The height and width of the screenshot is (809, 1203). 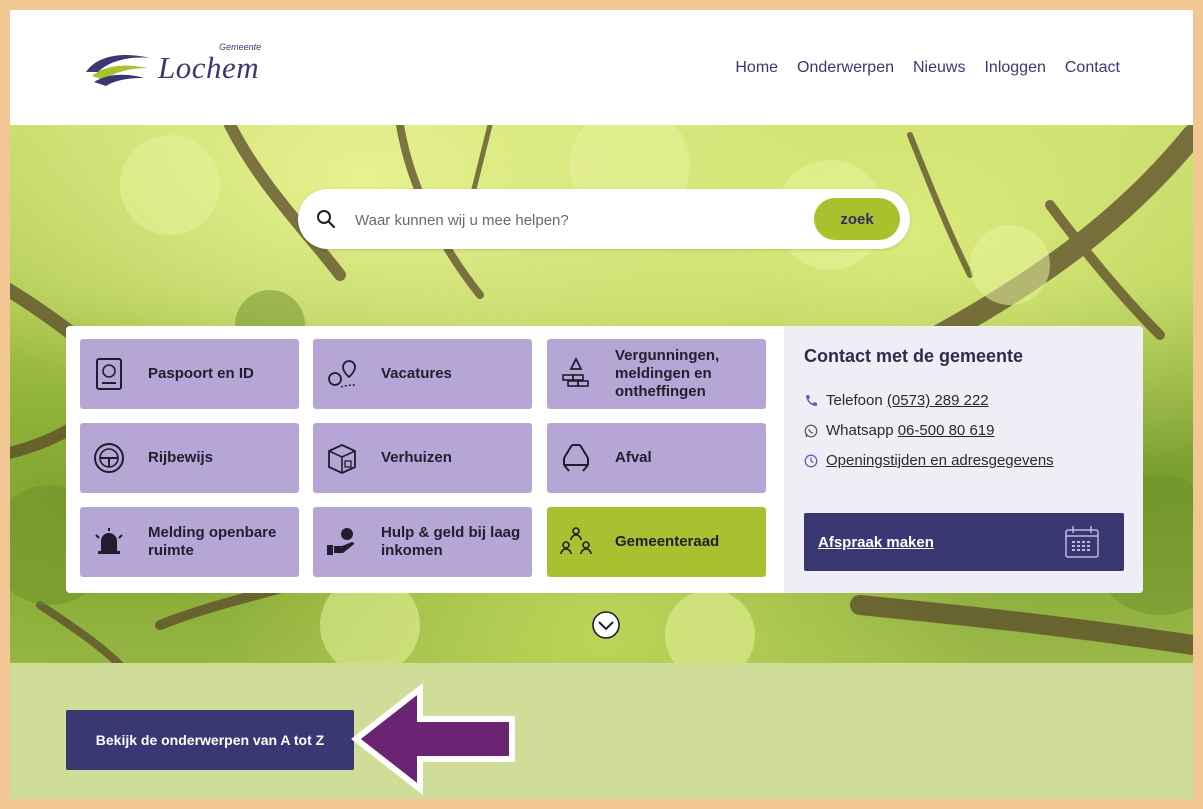 I want to click on nav-inloggen: Inloggen, so click(x=1014, y=68).